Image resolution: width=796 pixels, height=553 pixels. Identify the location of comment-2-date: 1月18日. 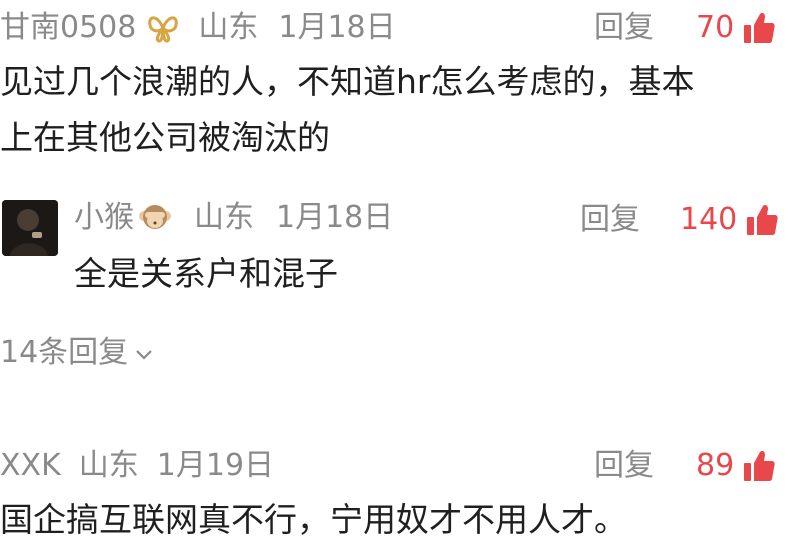
(335, 217).